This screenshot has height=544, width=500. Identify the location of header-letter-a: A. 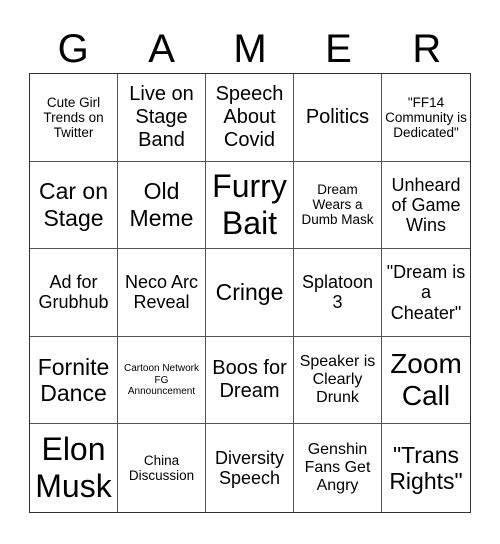
(161, 49).